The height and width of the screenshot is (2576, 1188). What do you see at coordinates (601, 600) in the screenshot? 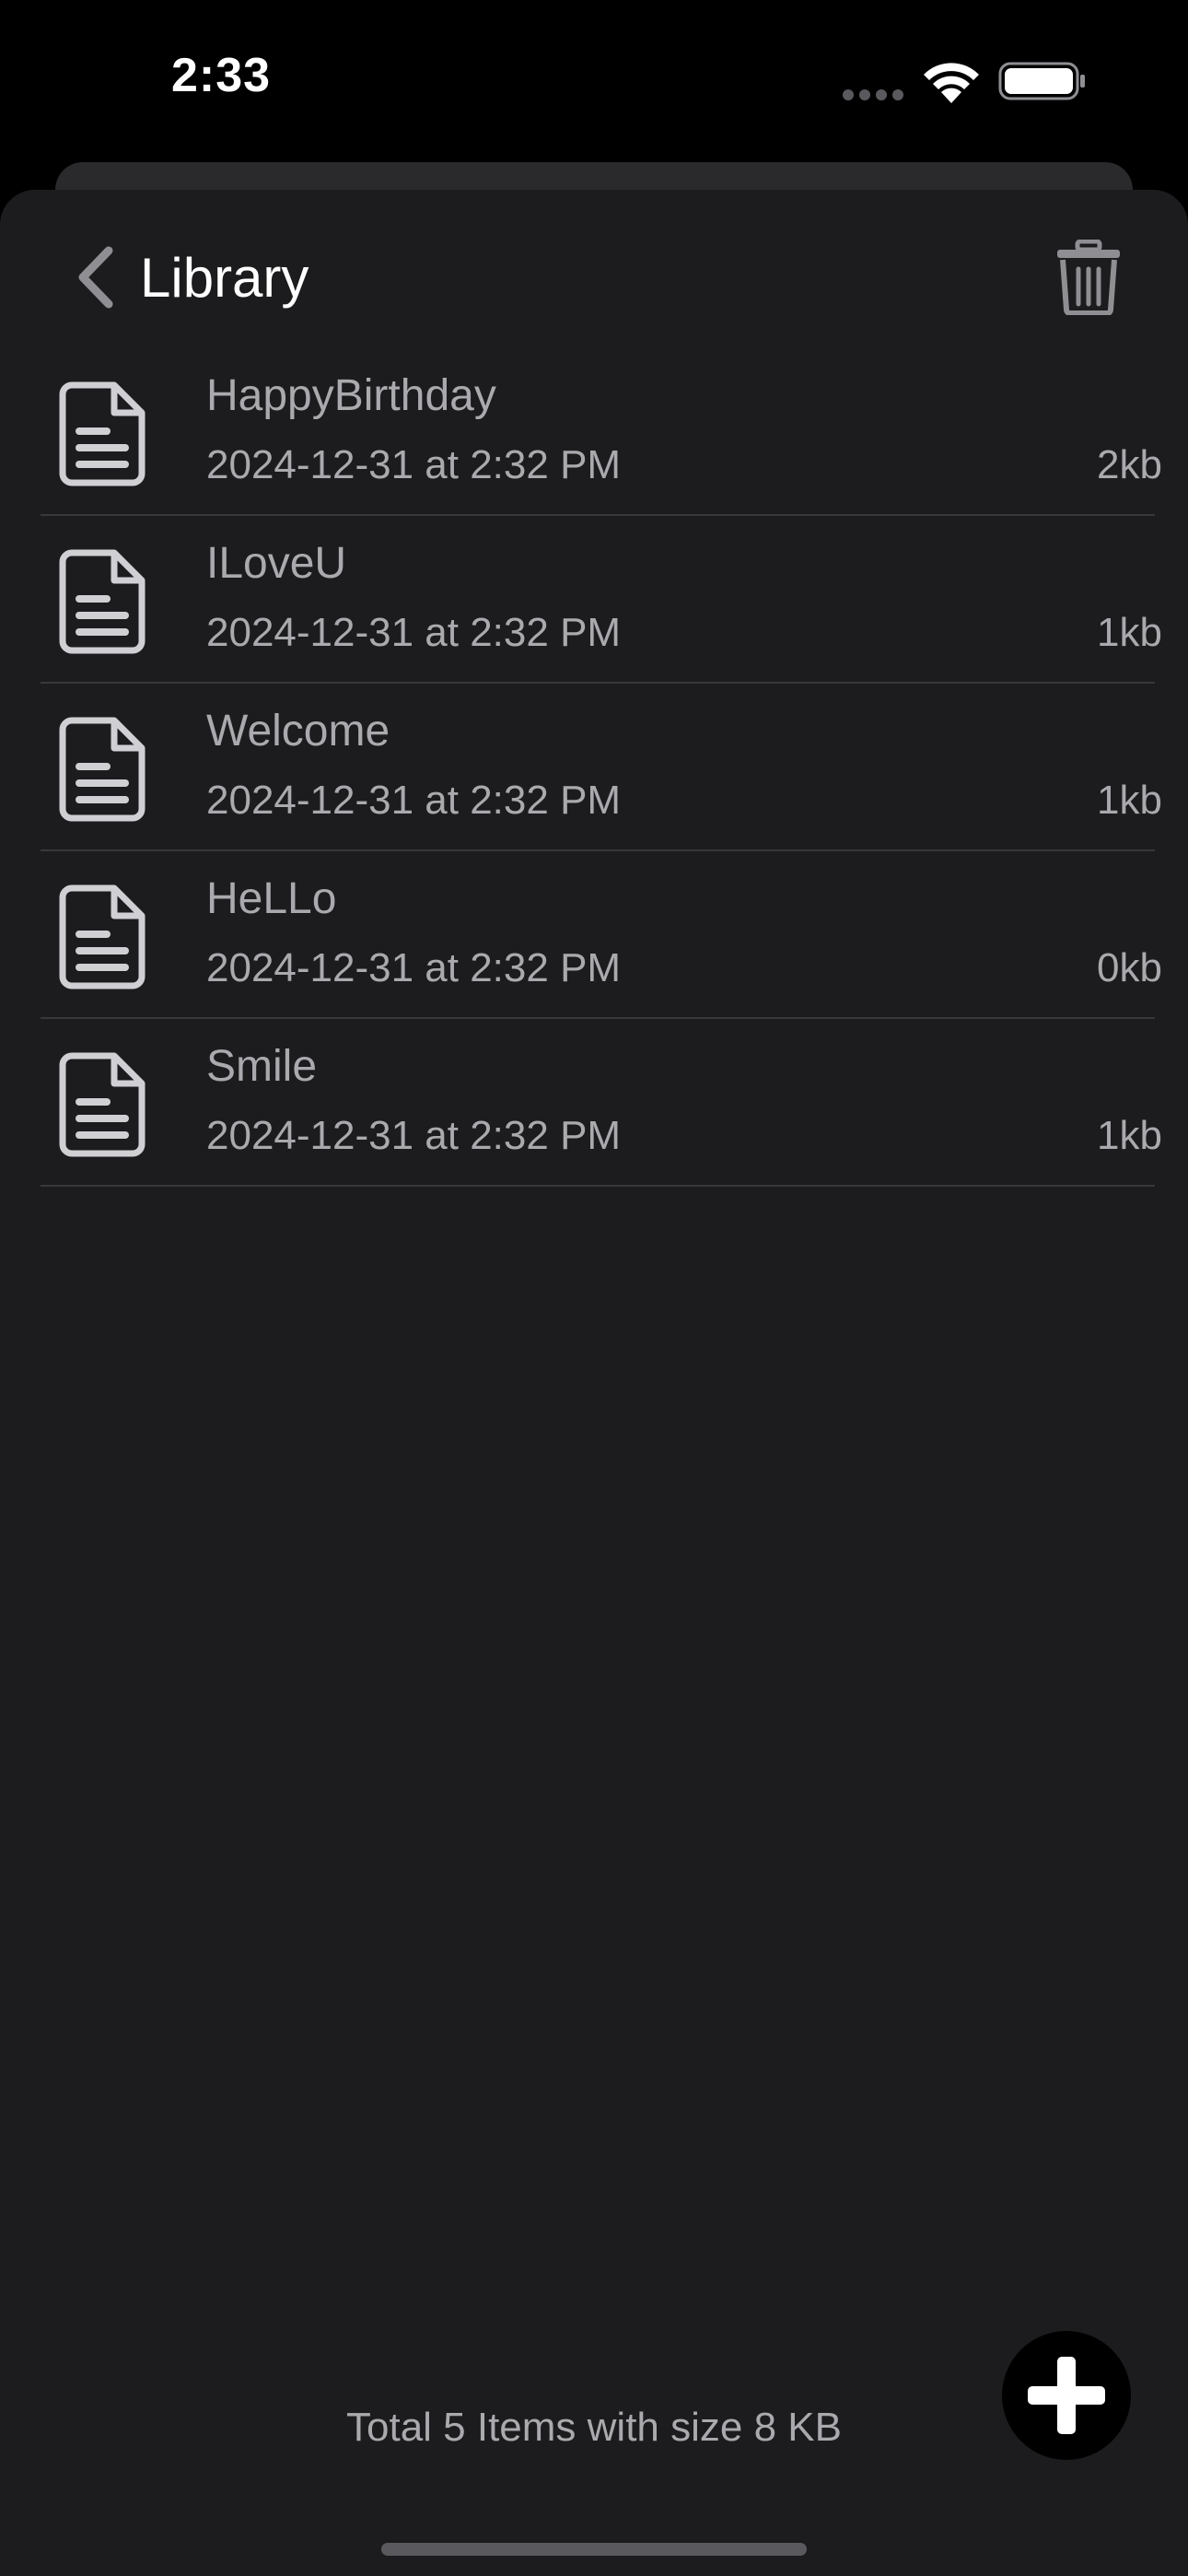
I see `file-row: ILoveU 2024-12-31 at 2:32 PM 1kb` at bounding box center [601, 600].